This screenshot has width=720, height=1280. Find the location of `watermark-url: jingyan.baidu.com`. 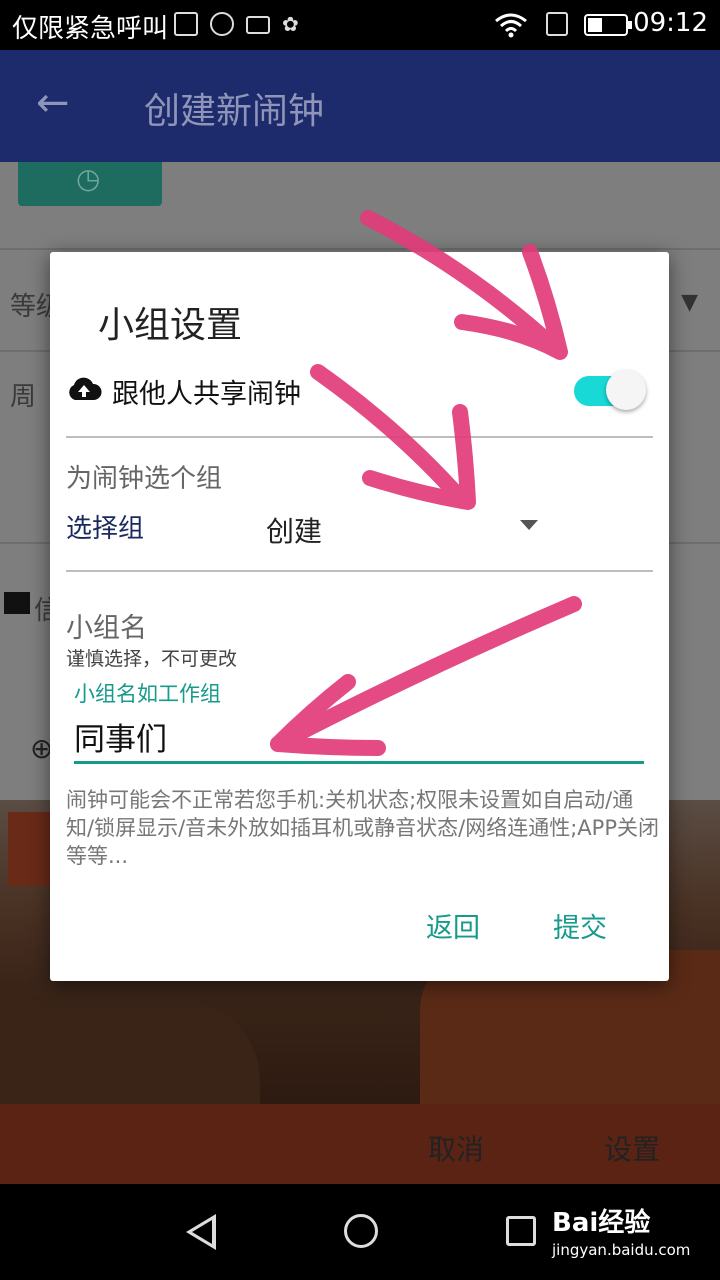

watermark-url: jingyan.baidu.com is located at coordinates (621, 1250).